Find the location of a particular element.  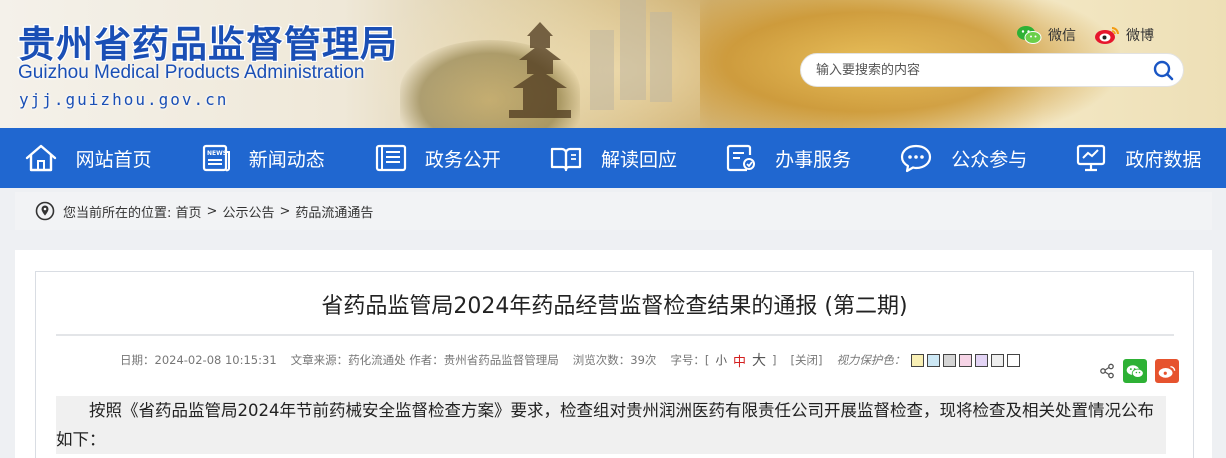

share-weibo-button is located at coordinates (1167, 371).